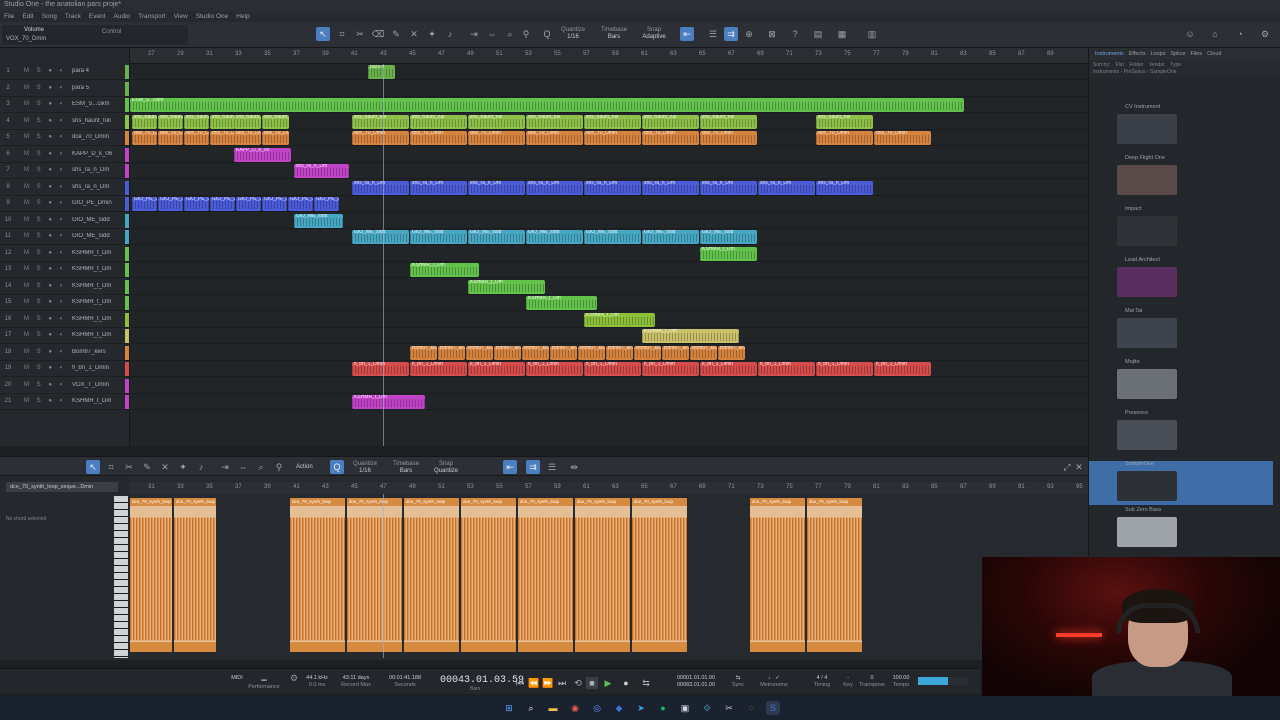 This screenshot has width=1280, height=720. I want to click on editor-paint-tool-icon: ✎, so click(147, 467).